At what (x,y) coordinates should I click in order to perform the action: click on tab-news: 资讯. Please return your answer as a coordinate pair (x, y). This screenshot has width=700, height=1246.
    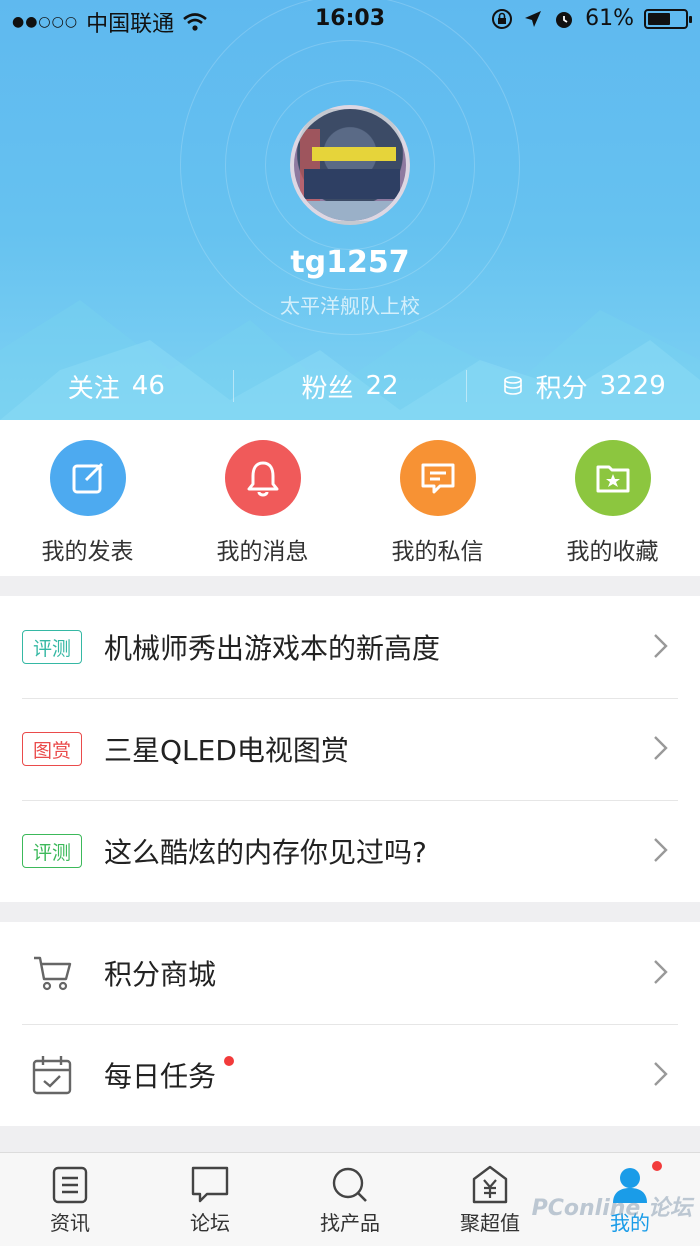
    Looking at the image, I should click on (70, 1199).